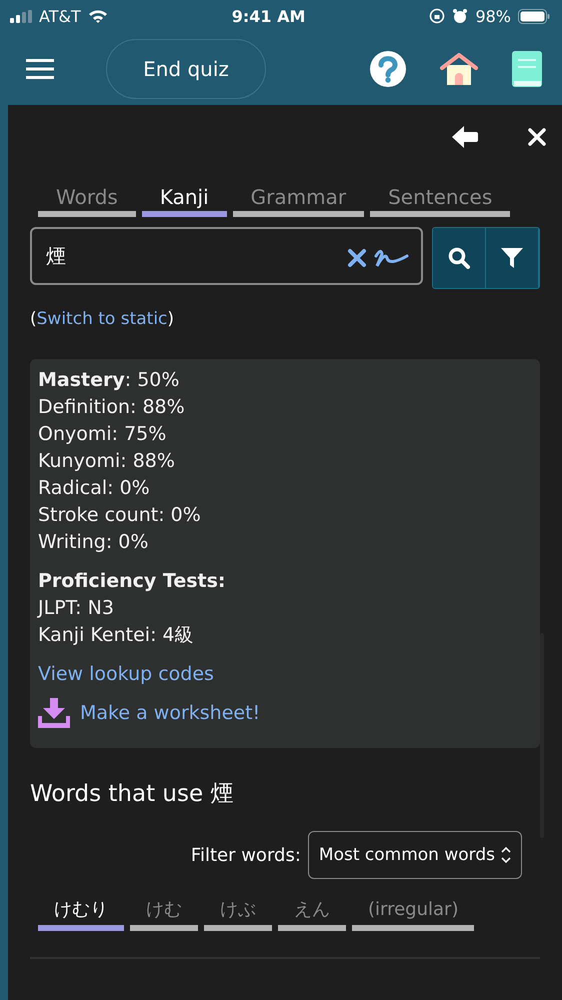  Describe the element at coordinates (54, 713) in the screenshot. I see `download-icon` at that location.